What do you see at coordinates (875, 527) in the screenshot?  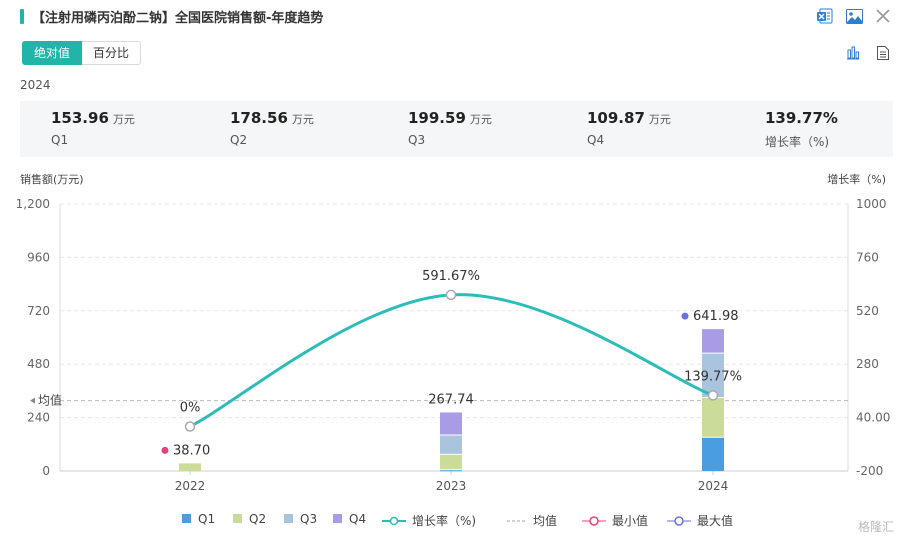 I see `watermark: 格隆汇` at bounding box center [875, 527].